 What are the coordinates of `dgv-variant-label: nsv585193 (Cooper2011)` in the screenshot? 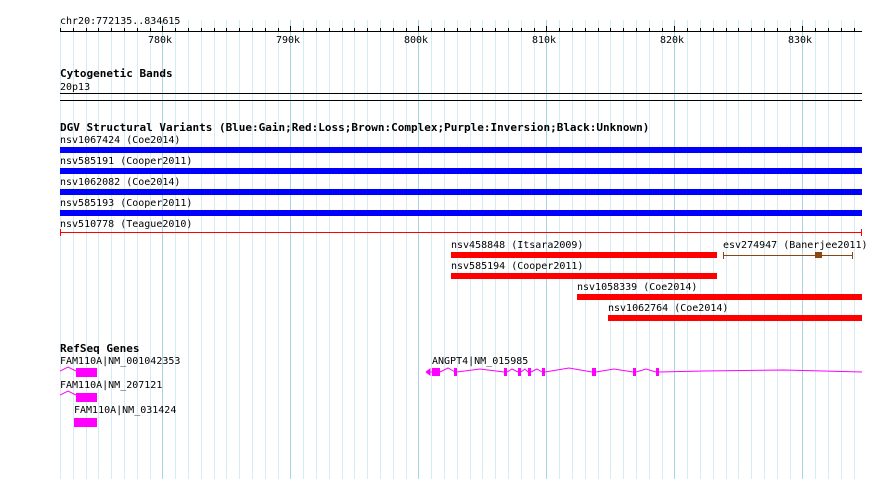 It's located at (126, 203).